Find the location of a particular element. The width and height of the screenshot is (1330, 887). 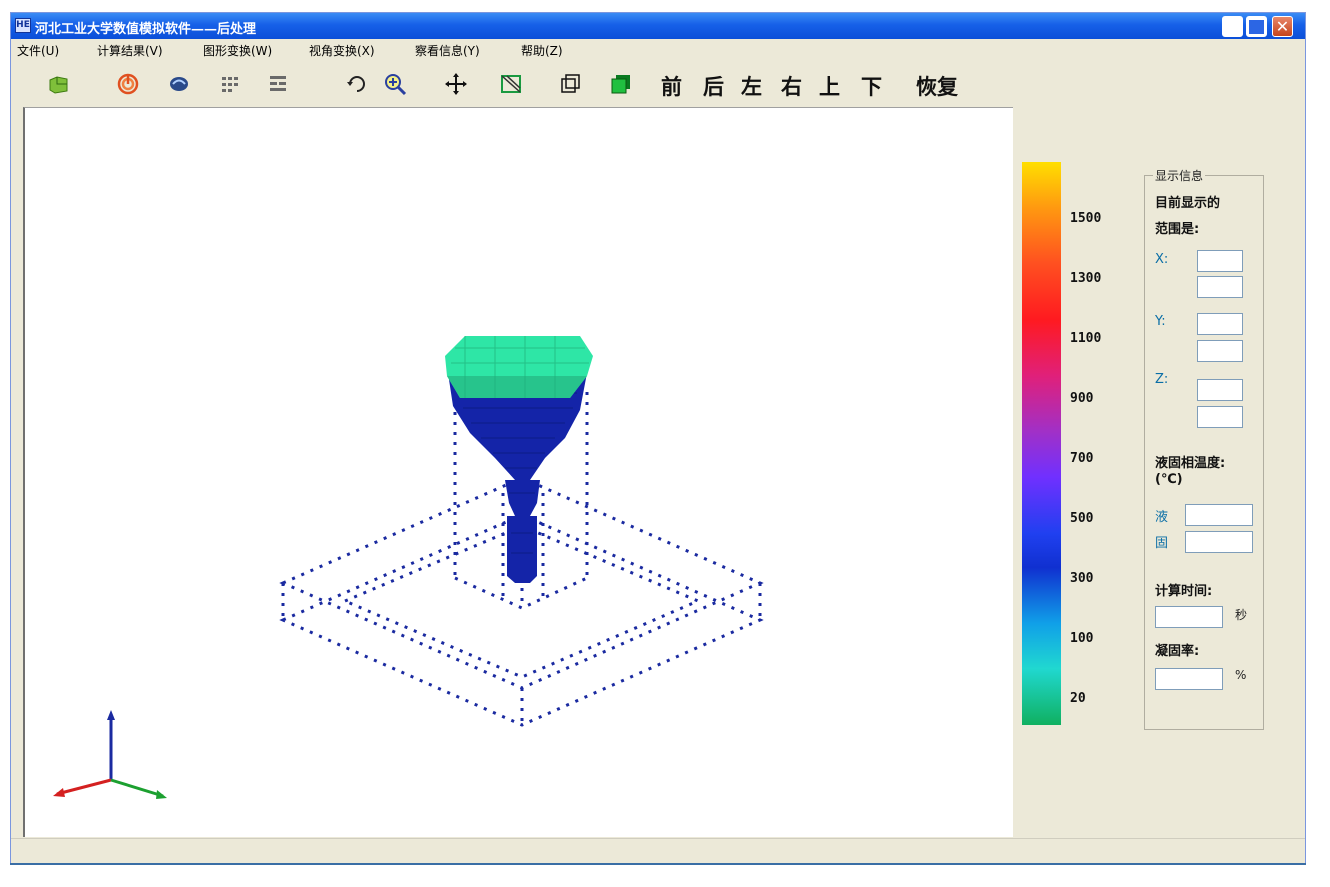

view-right-button: 右 is located at coordinates (791, 86).